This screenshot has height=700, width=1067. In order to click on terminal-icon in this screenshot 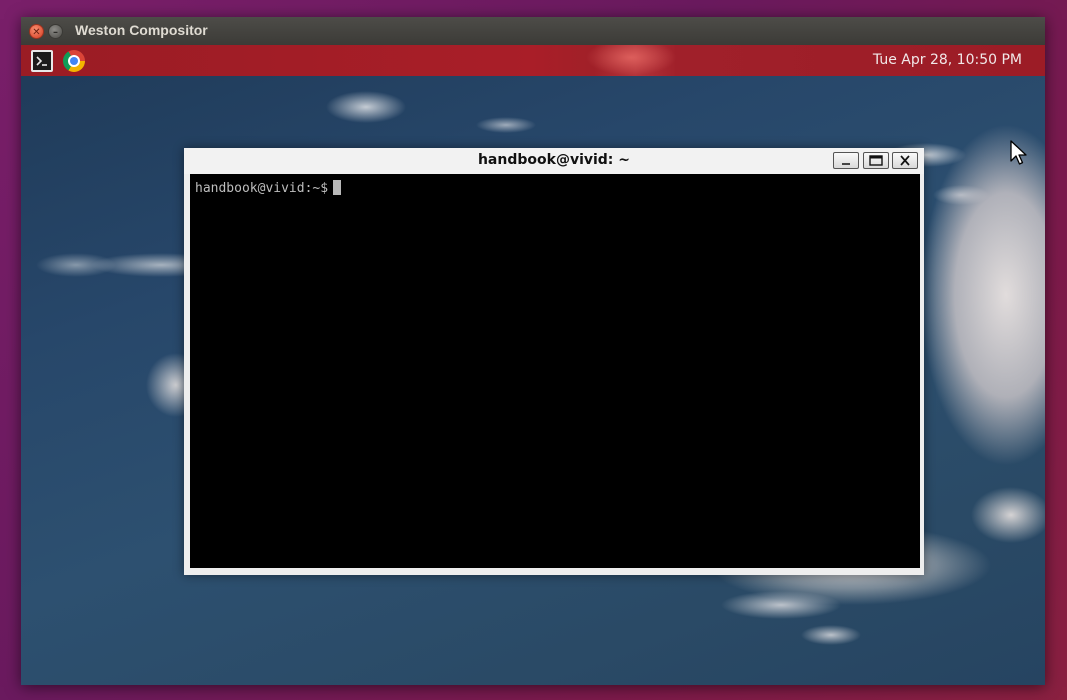, I will do `click(41, 61)`.